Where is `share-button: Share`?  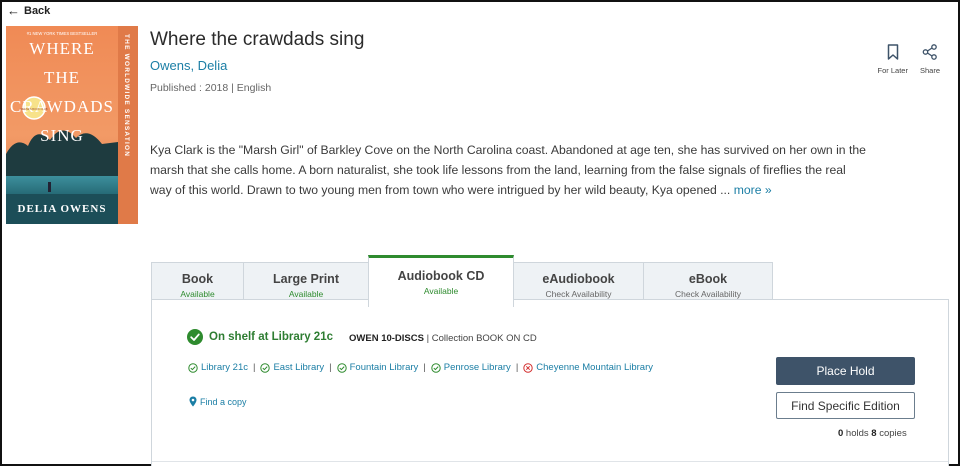
share-button: Share is located at coordinates (930, 59).